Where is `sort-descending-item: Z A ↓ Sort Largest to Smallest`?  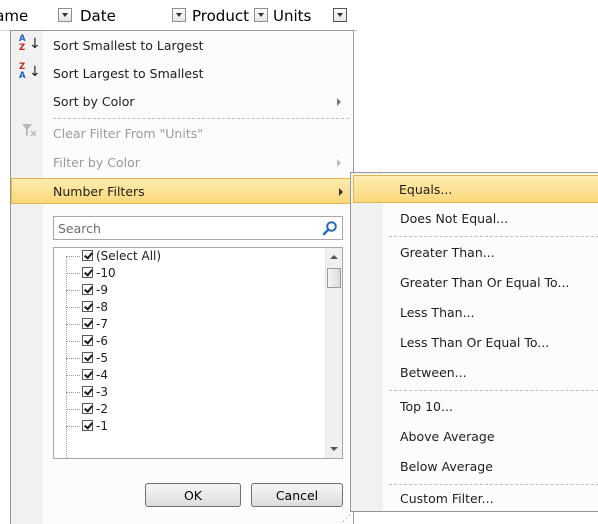 sort-descending-item: Z A ↓ Sort Largest to Smallest is located at coordinates (182, 74).